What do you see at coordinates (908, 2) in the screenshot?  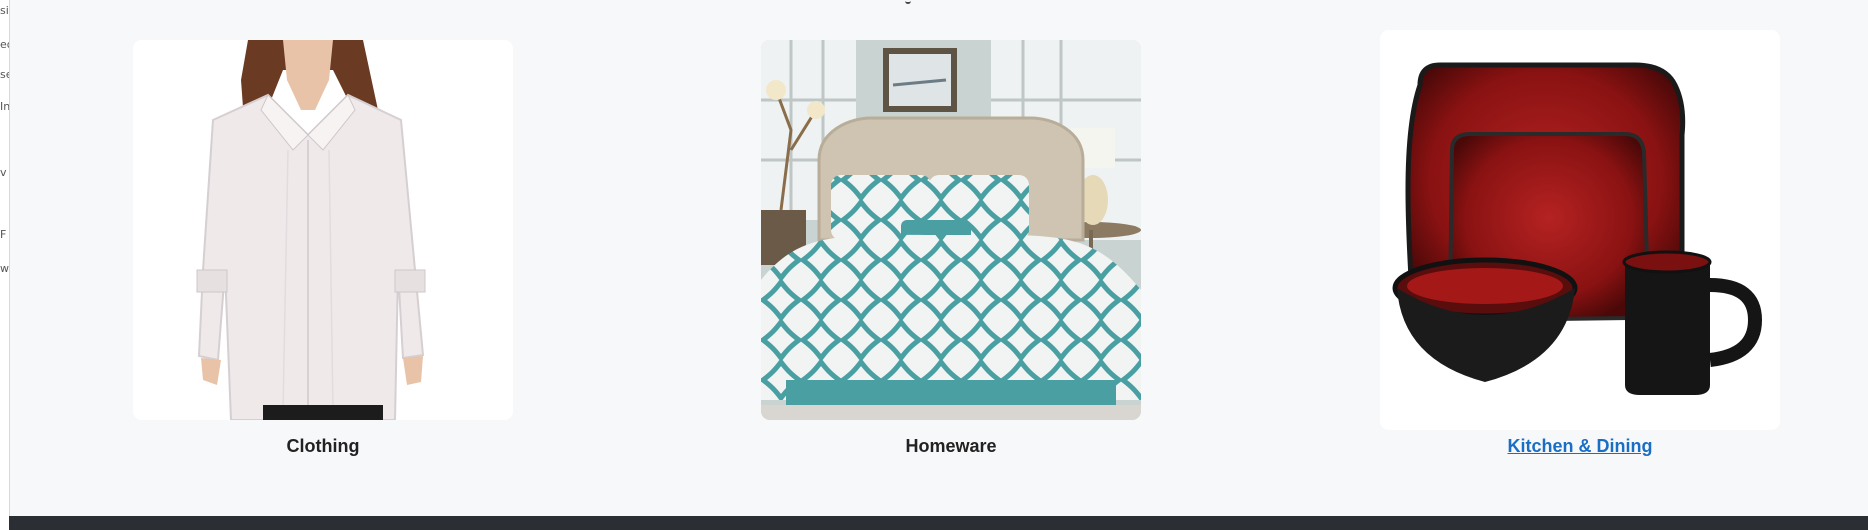 I see `section-heading-fragment` at bounding box center [908, 2].